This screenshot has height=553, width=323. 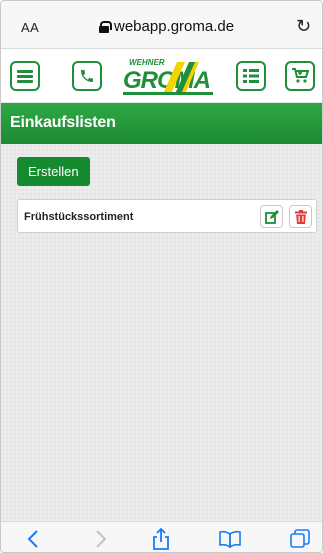 I want to click on delete-list-button, so click(x=300, y=216).